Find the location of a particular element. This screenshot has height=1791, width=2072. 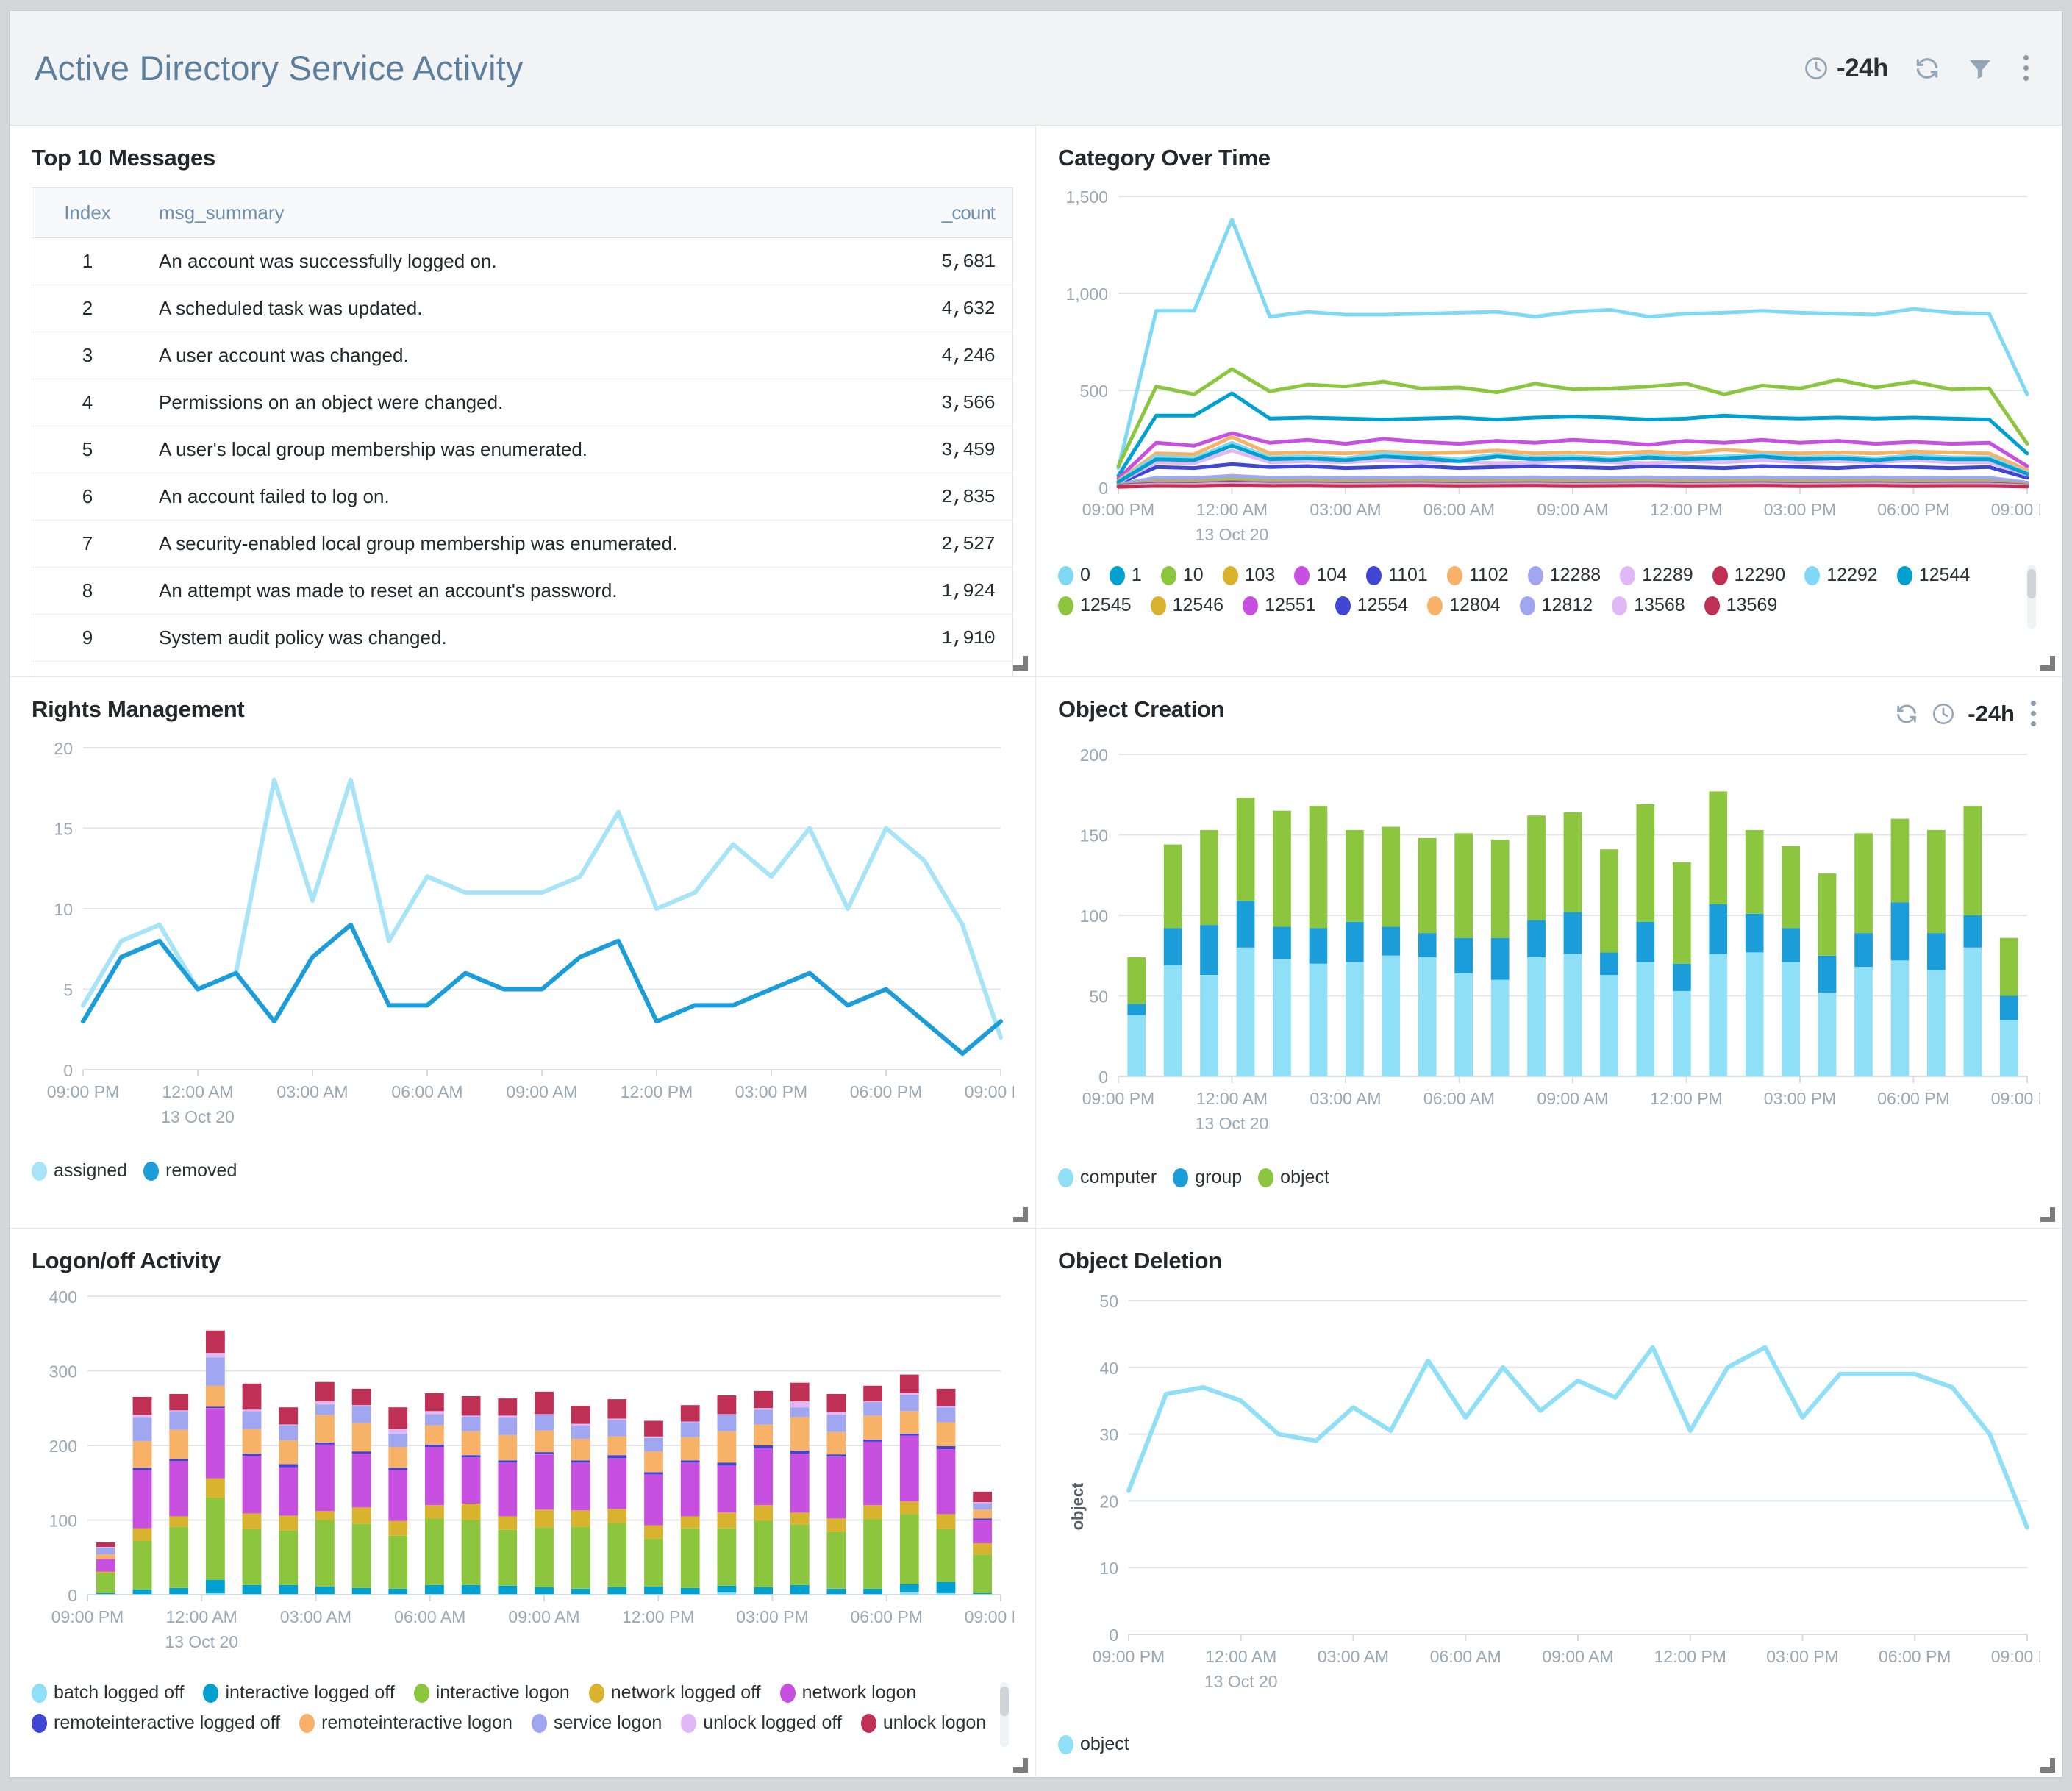

cell-msg-summary: An account was successfully logged on. is located at coordinates (486, 261).